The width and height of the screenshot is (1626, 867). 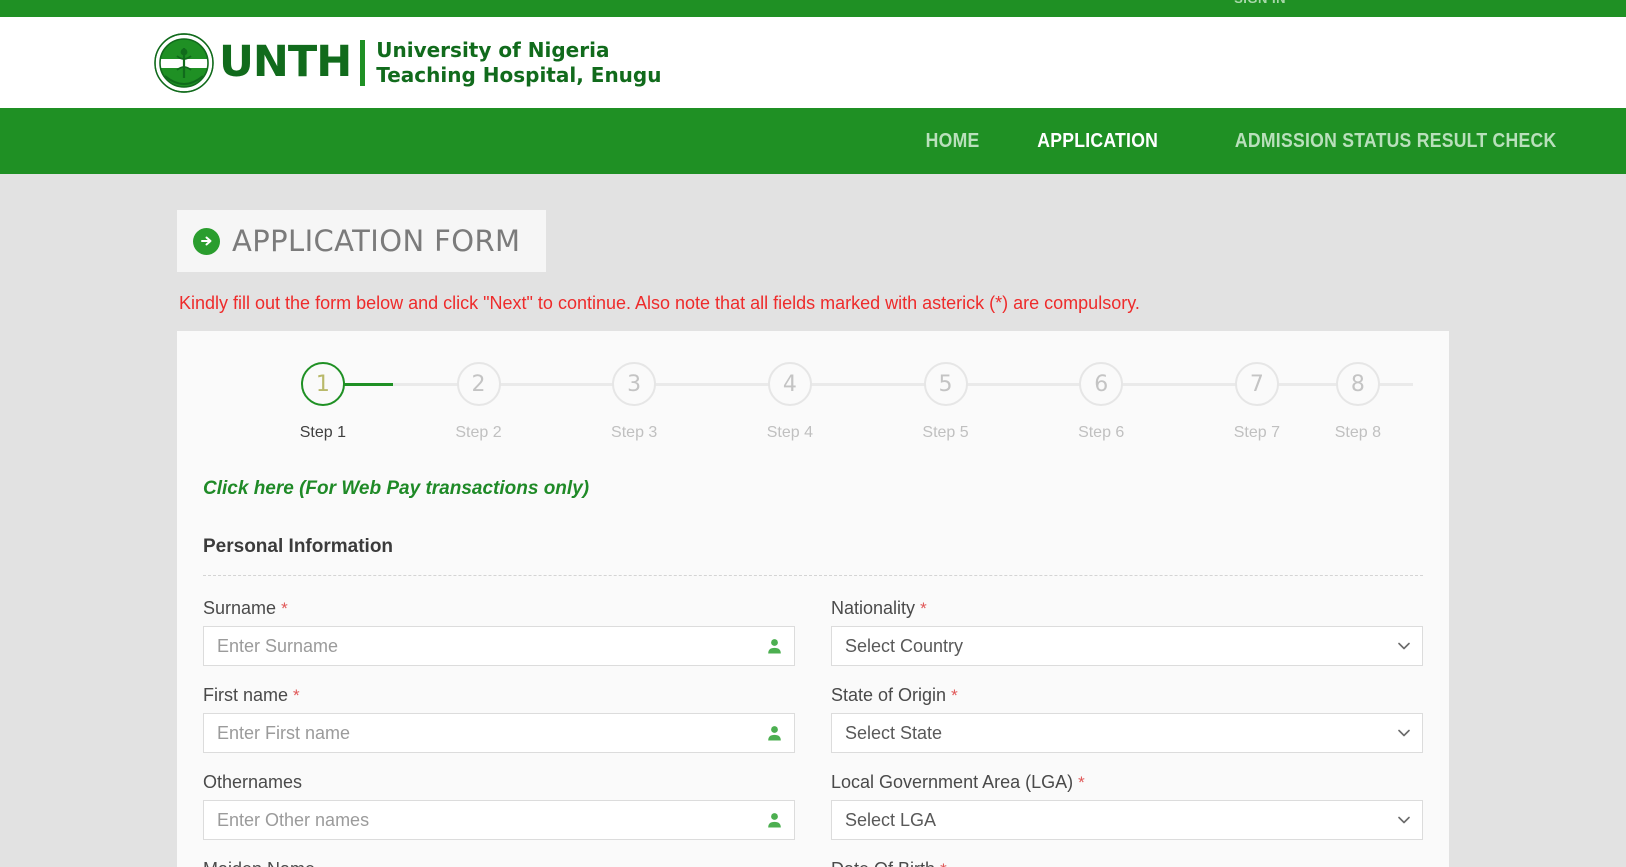 What do you see at coordinates (285, 62) in the screenshot?
I see `brand-acronym: UNTH` at bounding box center [285, 62].